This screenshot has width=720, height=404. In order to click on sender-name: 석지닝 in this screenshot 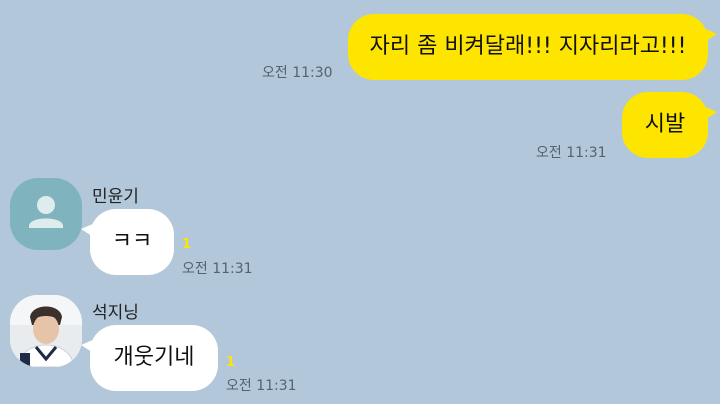, I will do `click(115, 313)`.